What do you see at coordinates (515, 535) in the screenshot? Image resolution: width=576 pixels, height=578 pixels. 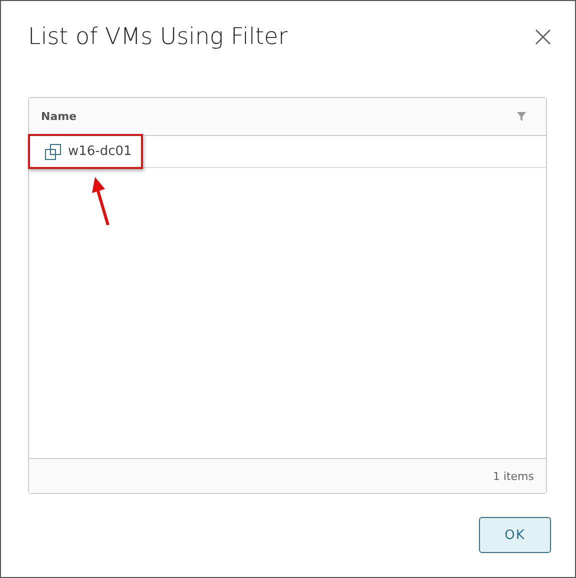 I see `ok-button: OK` at bounding box center [515, 535].